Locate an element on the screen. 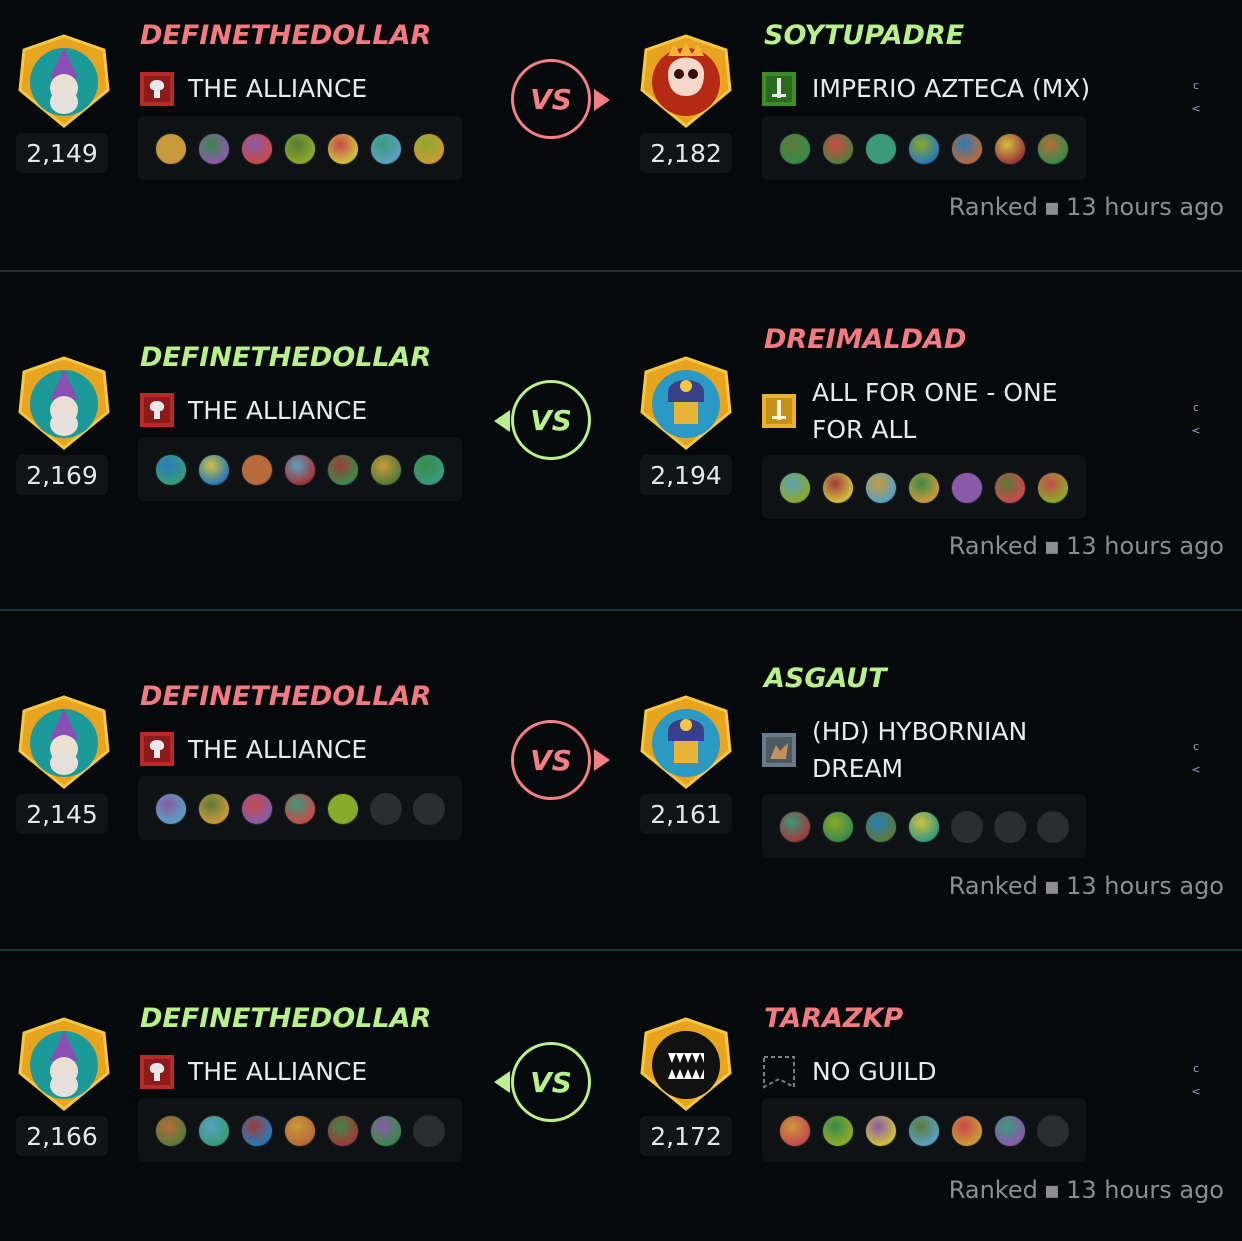 Image resolution: width=1242 pixels, height=1241 pixels. empty-banner-icon is located at coordinates (779, 1072).